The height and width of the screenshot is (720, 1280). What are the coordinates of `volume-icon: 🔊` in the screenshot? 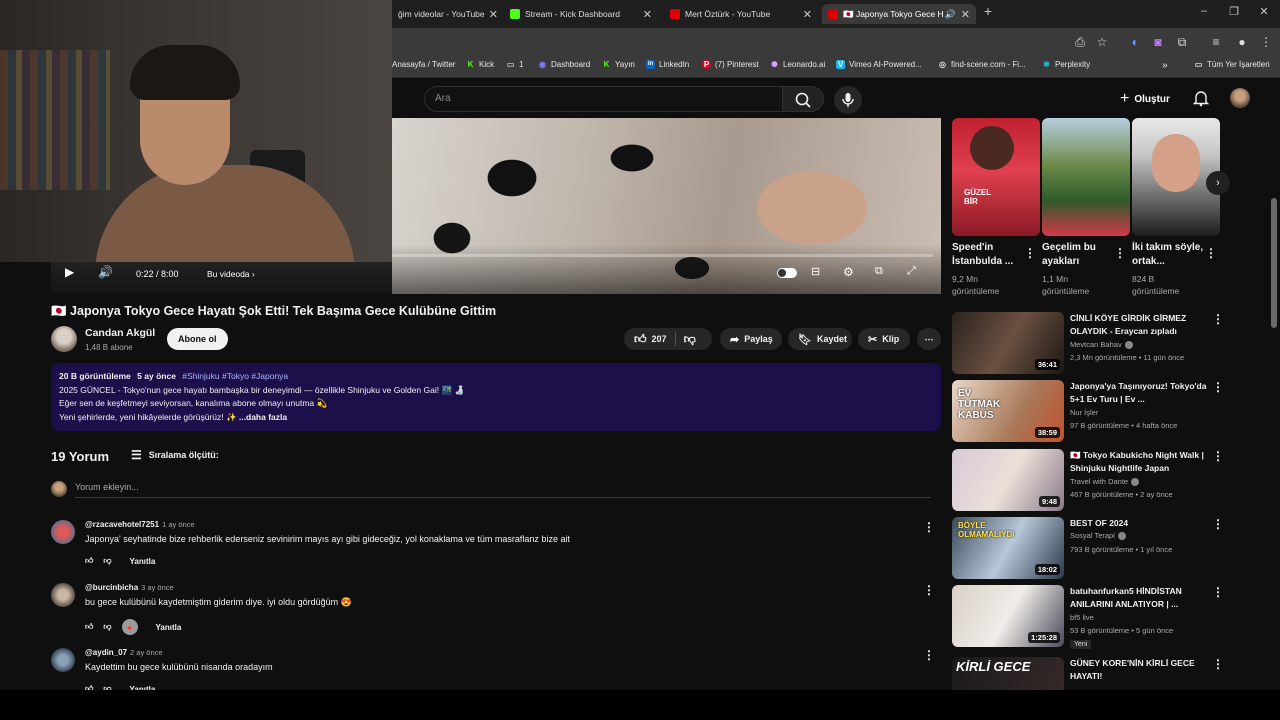 It's located at (105, 272).